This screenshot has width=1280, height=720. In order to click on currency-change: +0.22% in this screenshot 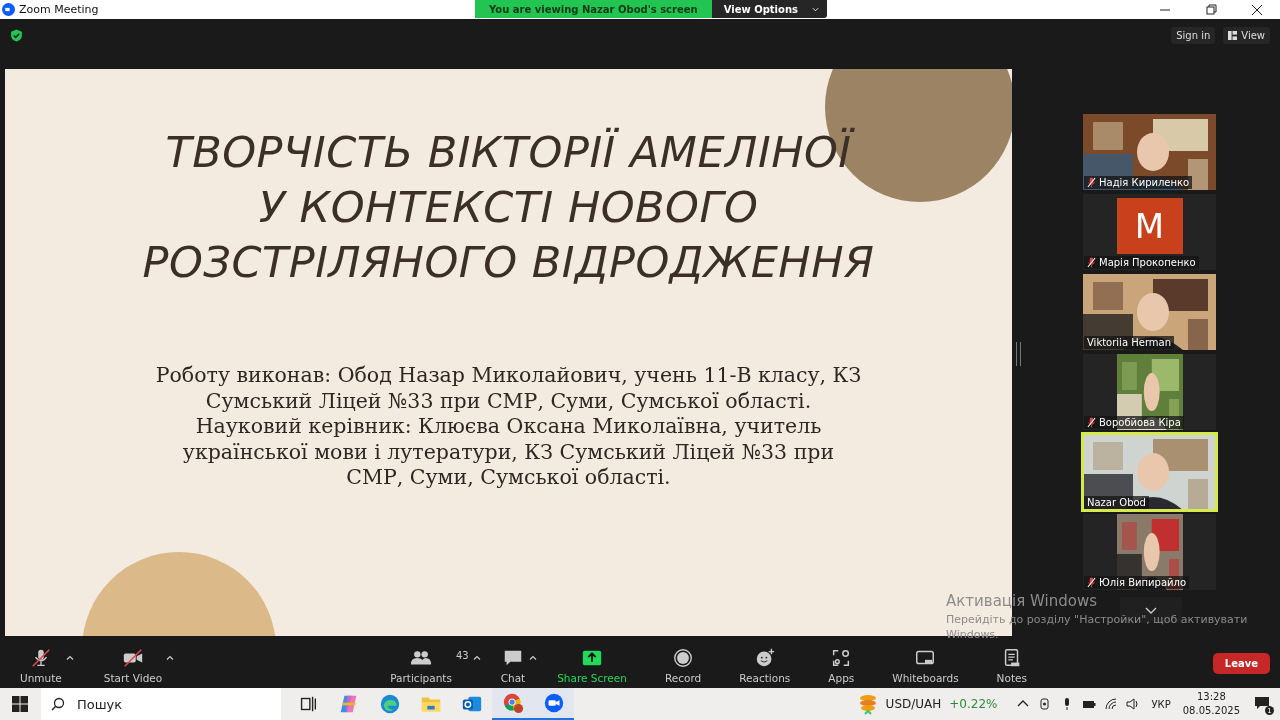, I will do `click(973, 704)`.